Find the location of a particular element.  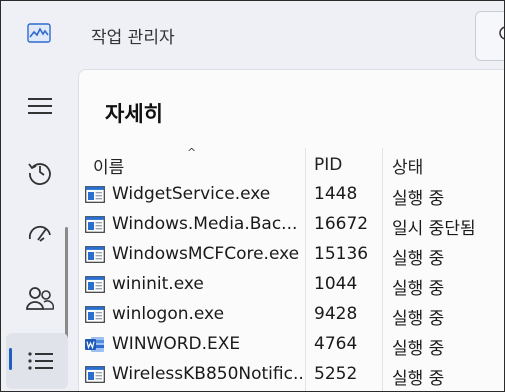

column-header-name: 이름 is located at coordinates (198, 165).